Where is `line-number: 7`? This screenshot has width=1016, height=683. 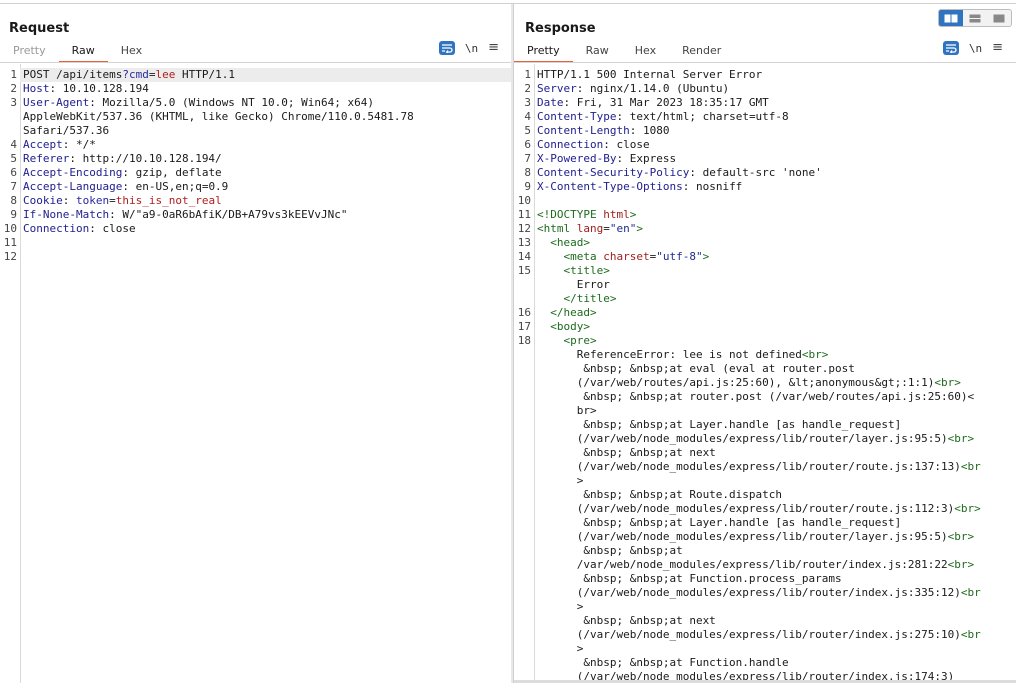
line-number: 7 is located at coordinates (13, 186).